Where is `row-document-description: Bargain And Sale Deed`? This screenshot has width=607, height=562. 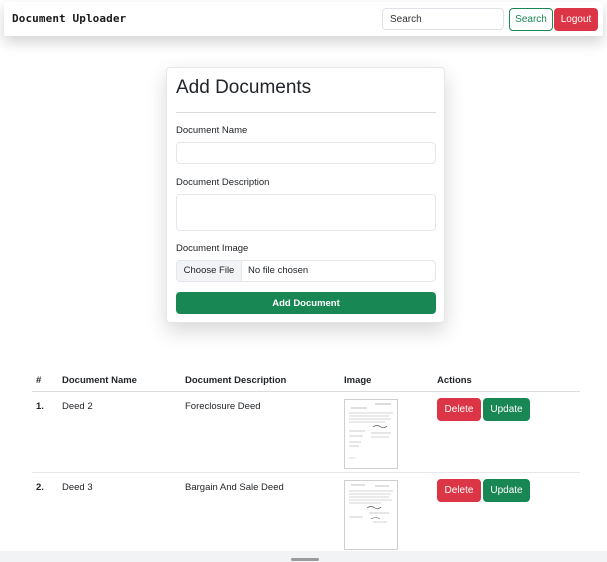
row-document-description: Bargain And Sale Deed is located at coordinates (234, 487).